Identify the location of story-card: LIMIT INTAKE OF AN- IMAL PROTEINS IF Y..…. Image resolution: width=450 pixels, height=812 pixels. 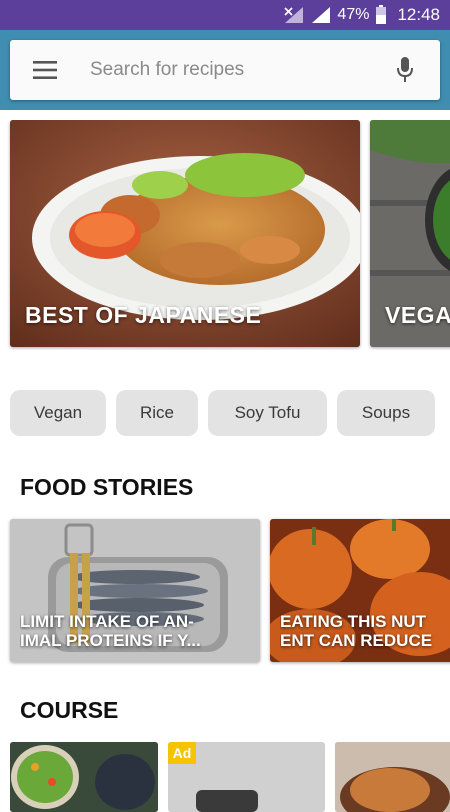
(135, 590).